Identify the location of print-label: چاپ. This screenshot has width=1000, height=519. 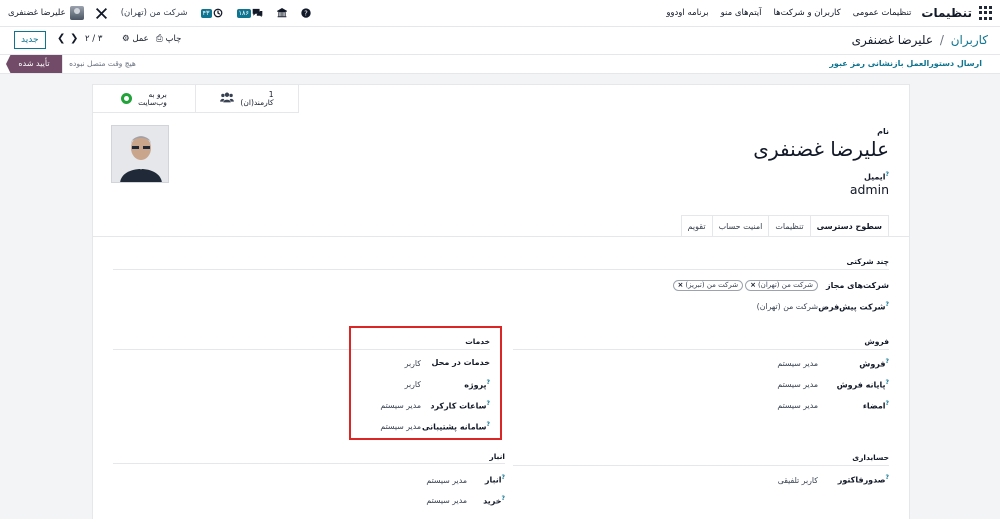
(173, 39).